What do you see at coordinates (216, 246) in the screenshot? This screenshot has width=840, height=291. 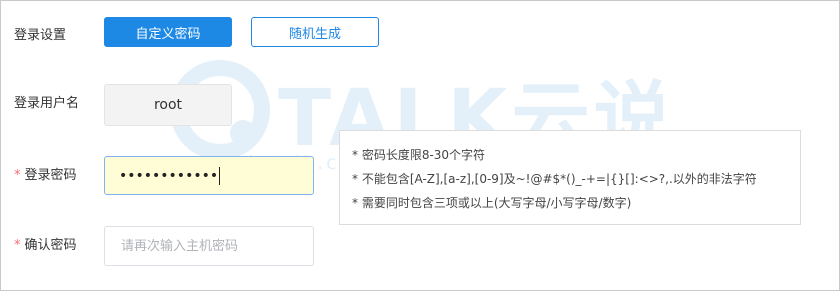 I see `confirm-password-input` at bounding box center [216, 246].